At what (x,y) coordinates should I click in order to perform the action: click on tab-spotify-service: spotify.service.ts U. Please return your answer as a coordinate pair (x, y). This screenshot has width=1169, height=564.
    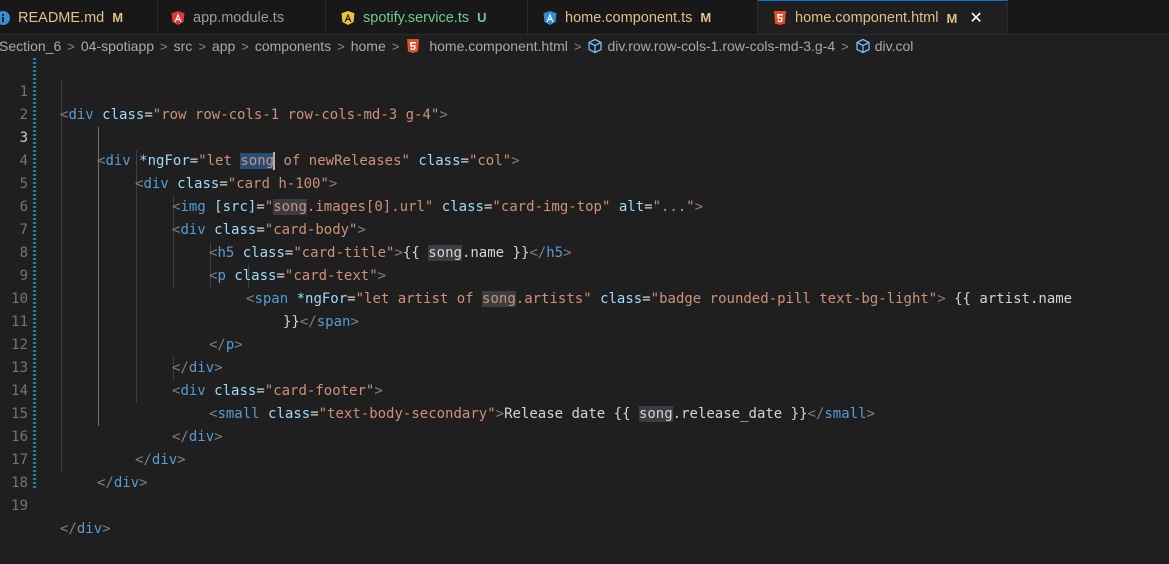
    Looking at the image, I should click on (427, 17).